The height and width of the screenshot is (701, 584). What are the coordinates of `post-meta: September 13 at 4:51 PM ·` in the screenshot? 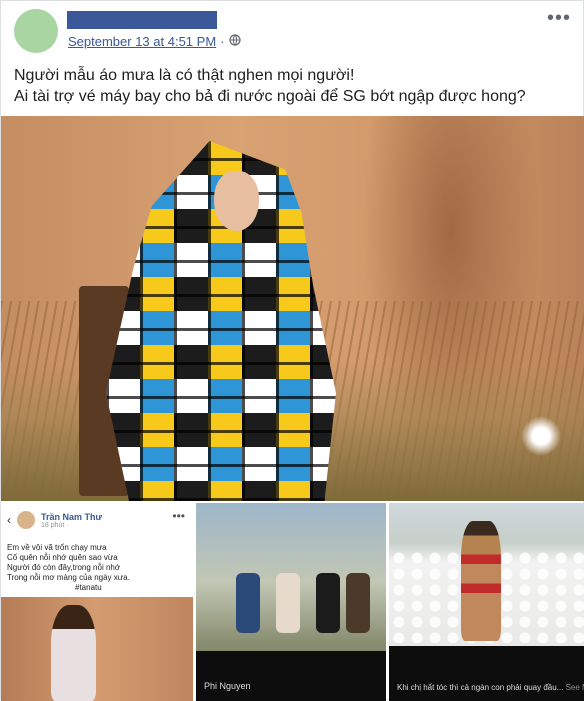 It's located at (154, 41).